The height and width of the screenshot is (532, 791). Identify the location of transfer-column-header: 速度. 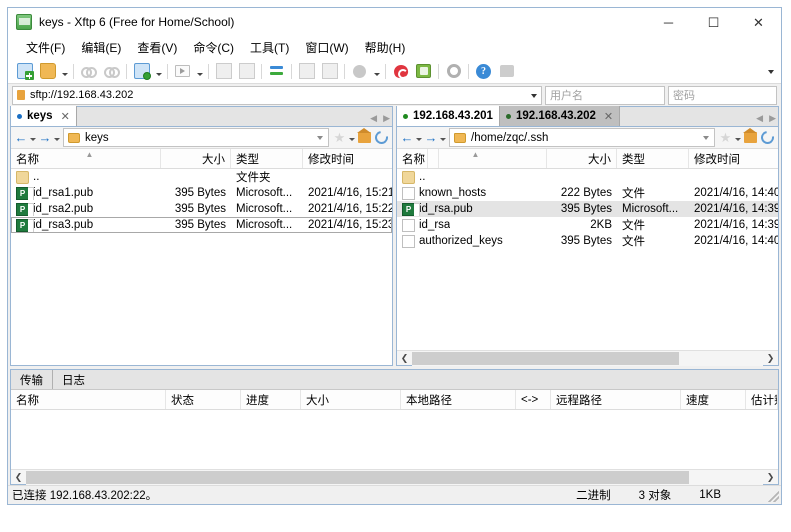
(713, 399).